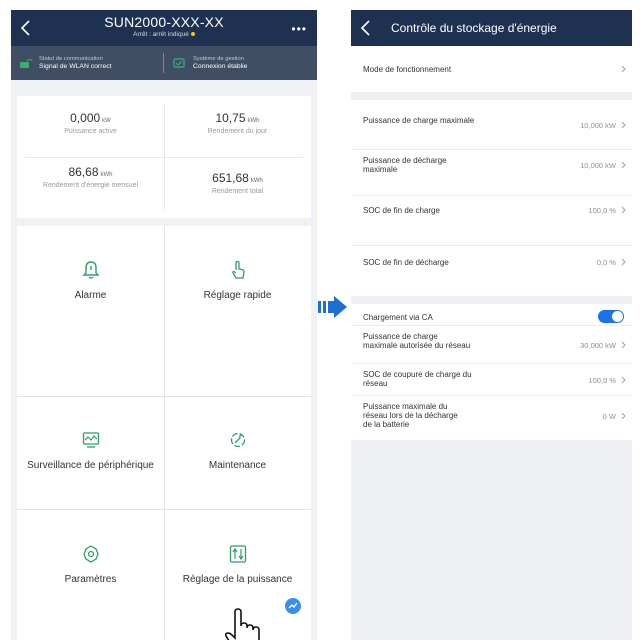 The image size is (642, 642). What do you see at coordinates (83, 172) in the screenshot?
I see `stat-value: 86,68` at bounding box center [83, 172].